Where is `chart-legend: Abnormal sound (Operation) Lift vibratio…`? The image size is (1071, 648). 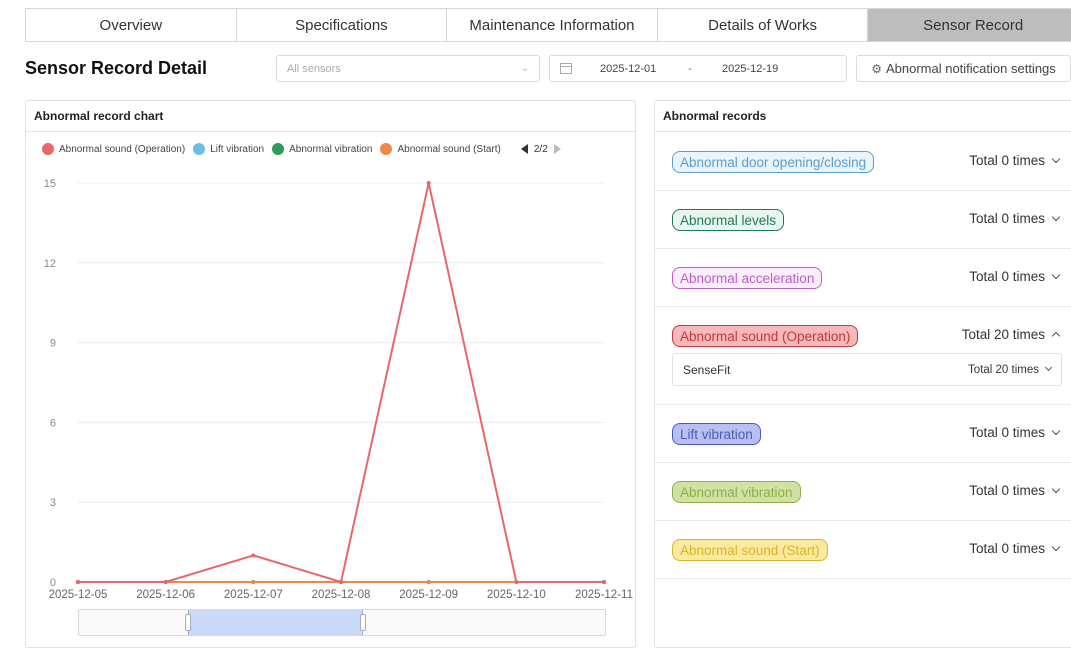 chart-legend: Abnormal sound (Operation) Lift vibratio… is located at coordinates (301, 149).